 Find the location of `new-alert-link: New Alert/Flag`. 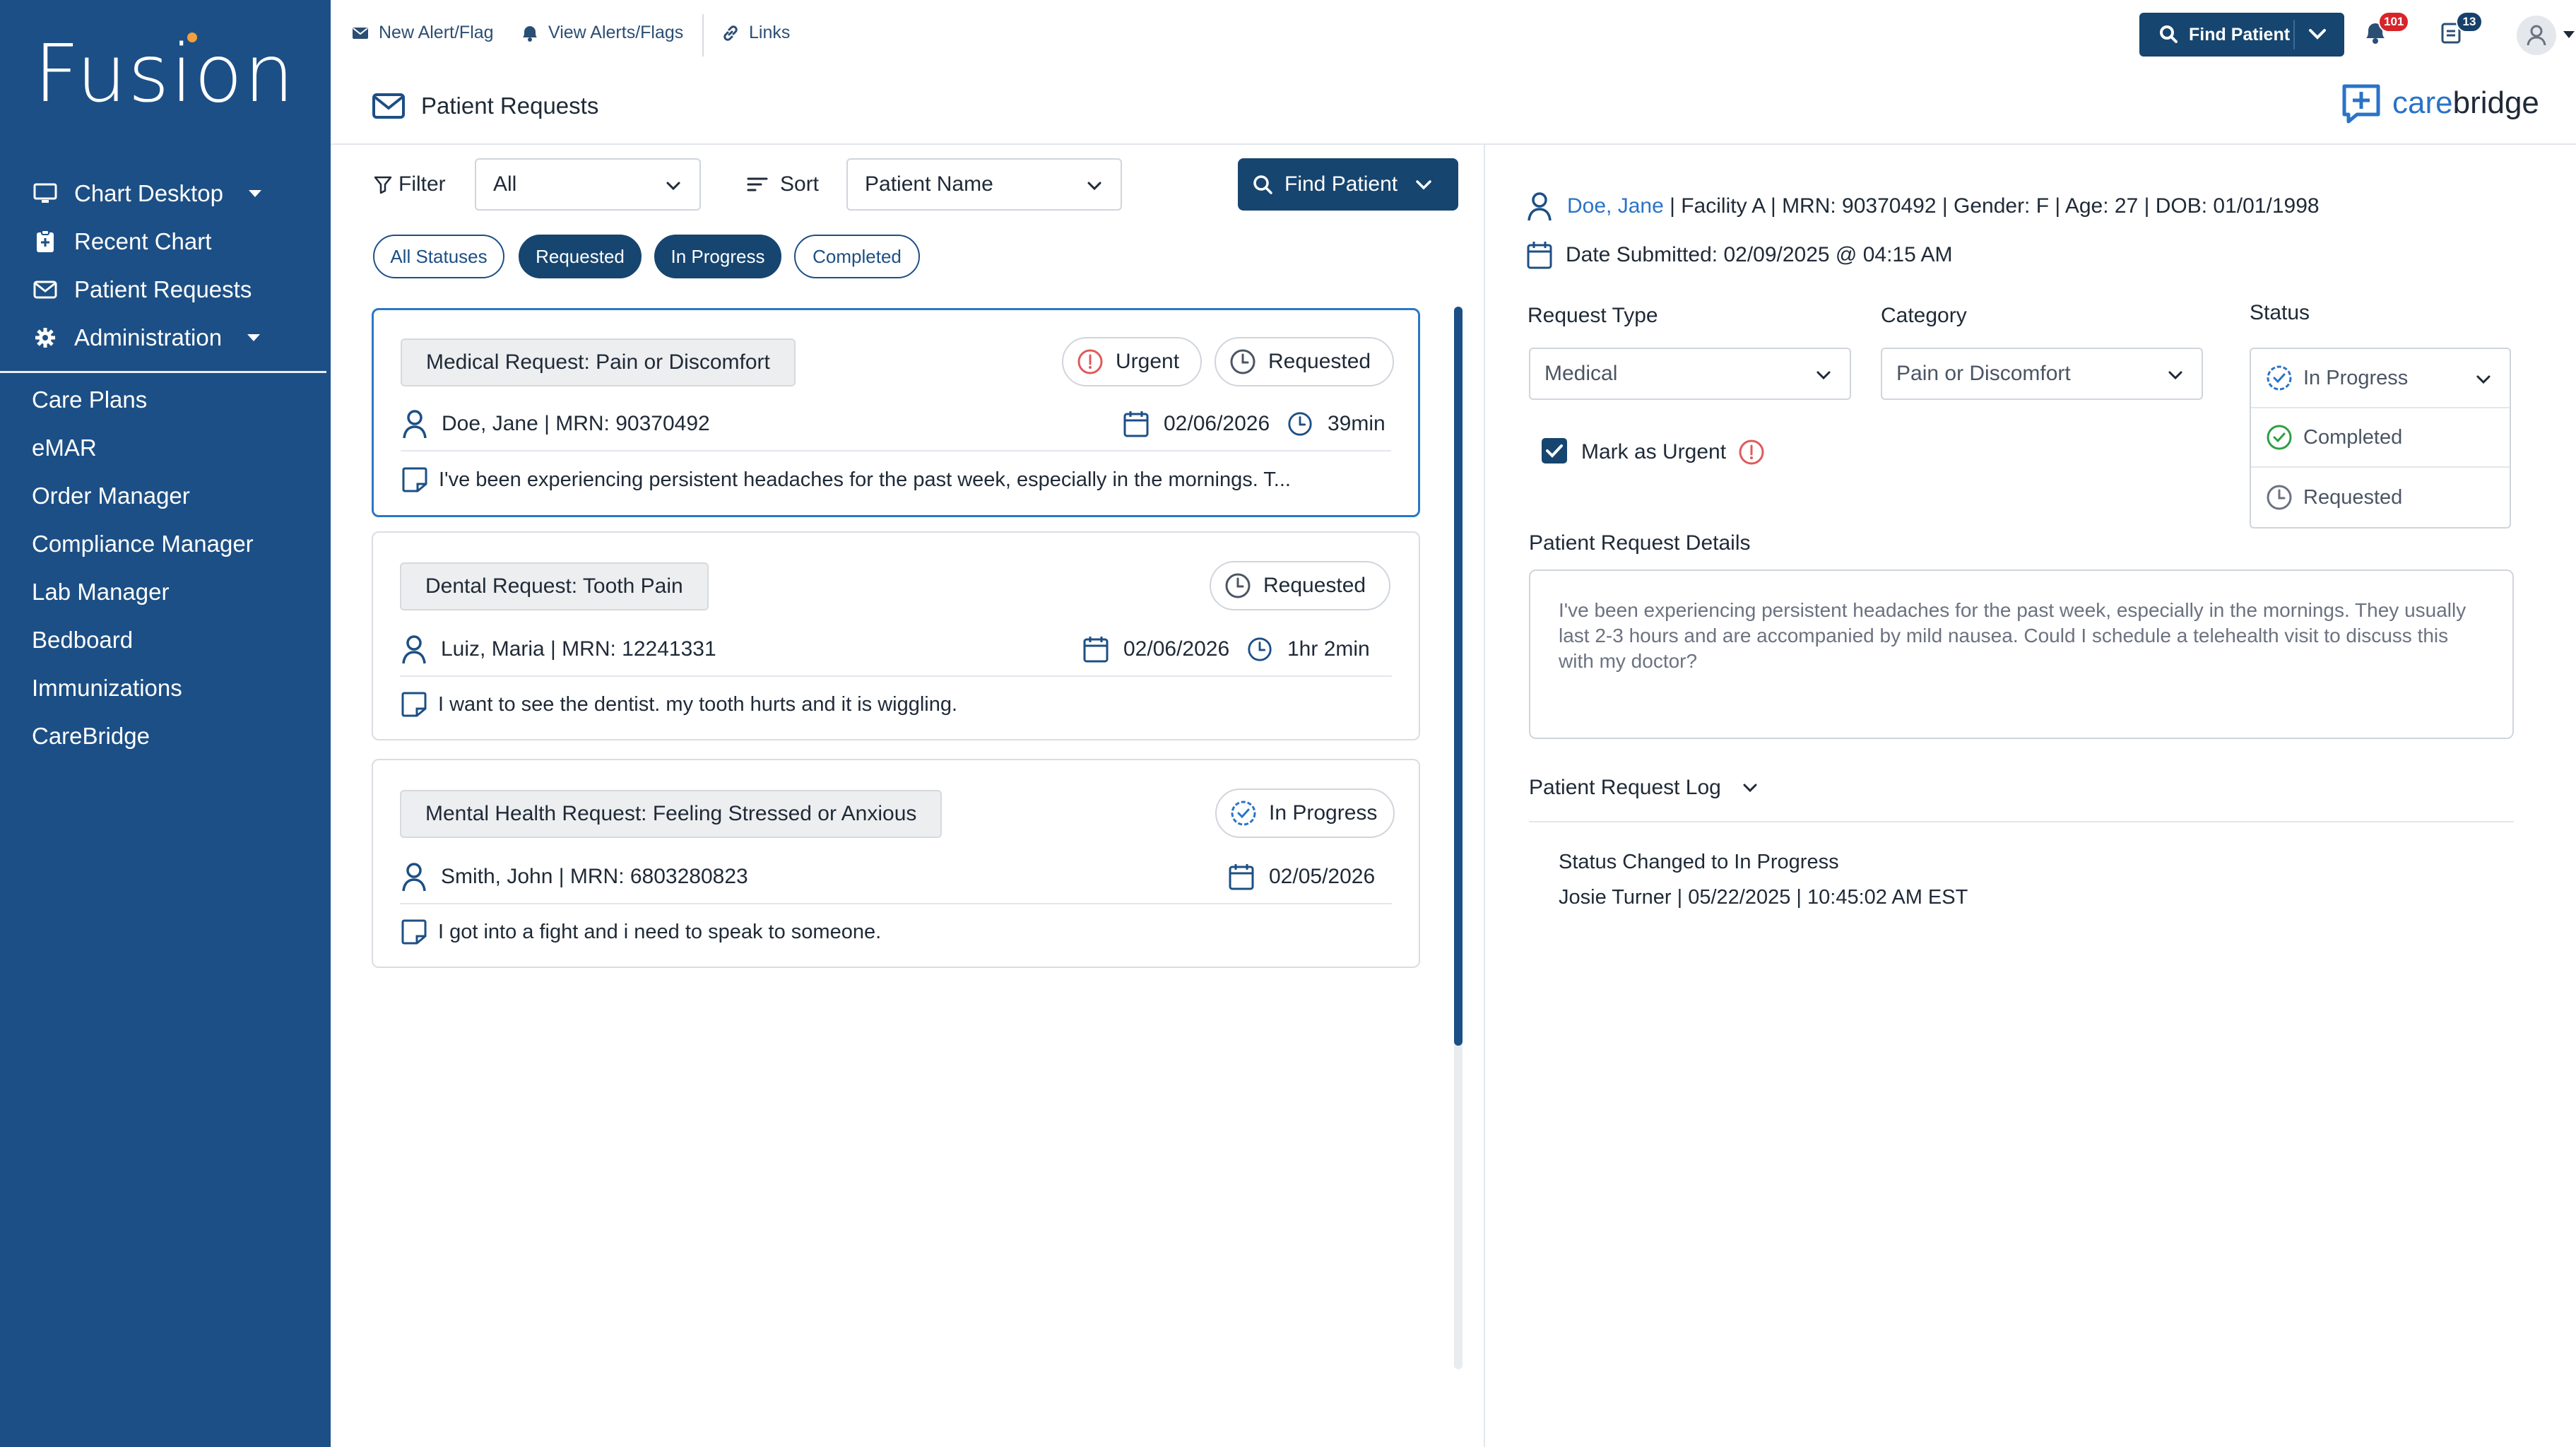

new-alert-link: New Alert/Flag is located at coordinates (422, 33).